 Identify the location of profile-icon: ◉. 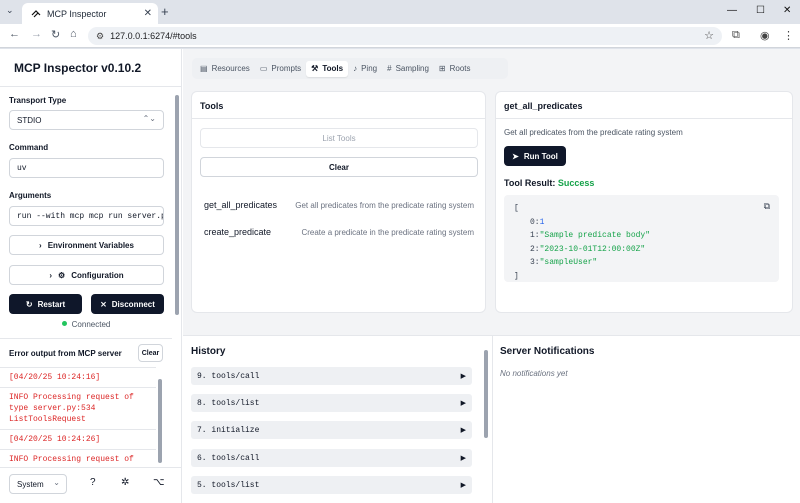
(765, 35).